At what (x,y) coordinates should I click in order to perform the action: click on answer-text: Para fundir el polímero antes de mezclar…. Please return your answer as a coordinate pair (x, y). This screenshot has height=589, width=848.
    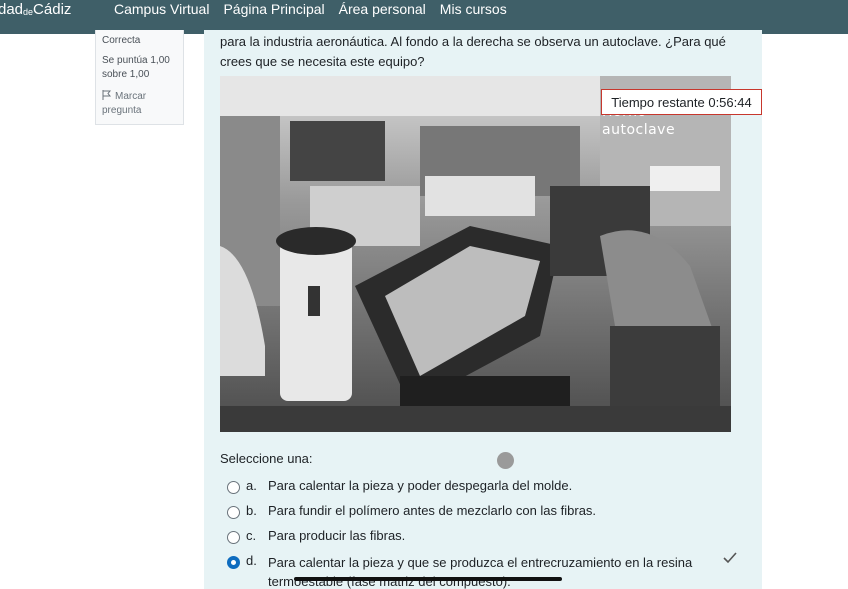
    Looking at the image, I should click on (432, 510).